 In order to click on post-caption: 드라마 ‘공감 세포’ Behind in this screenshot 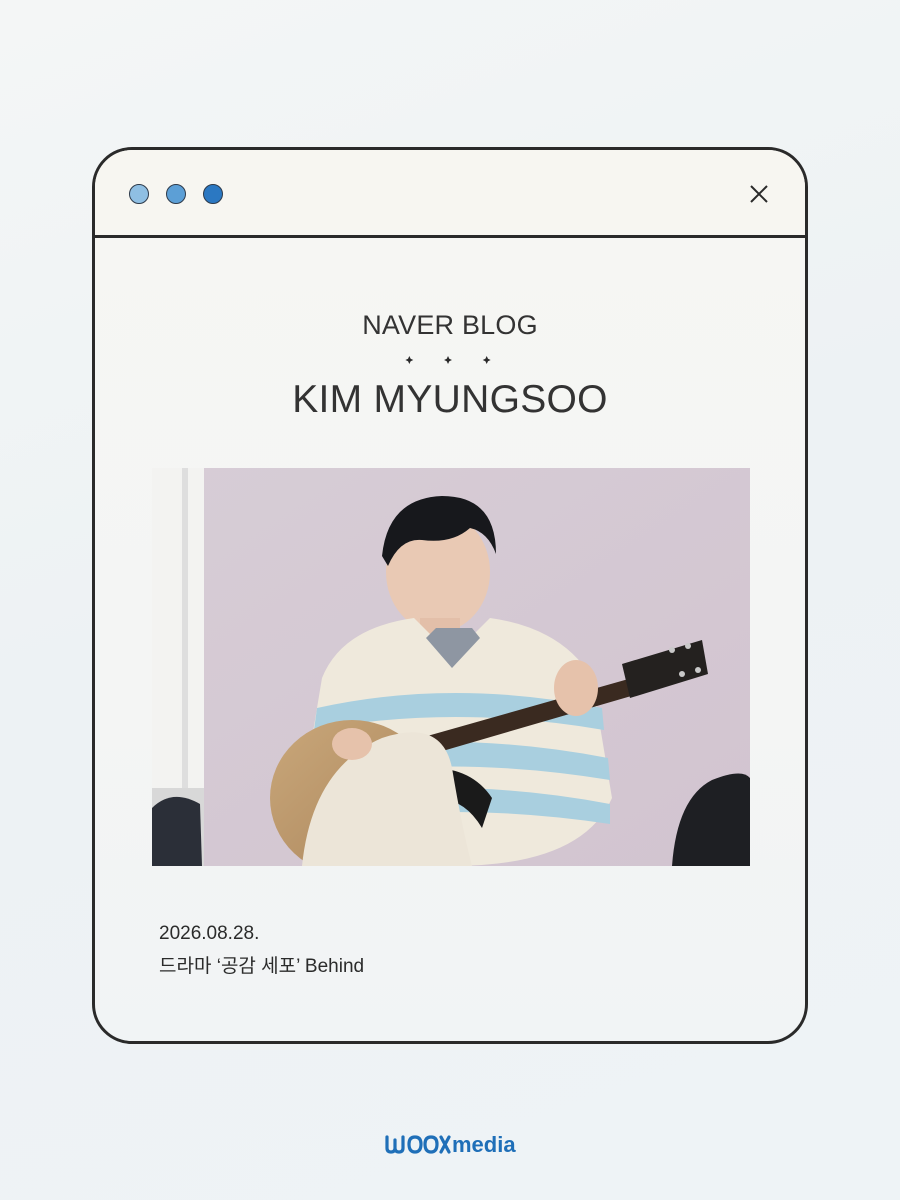, I will do `click(262, 966)`.